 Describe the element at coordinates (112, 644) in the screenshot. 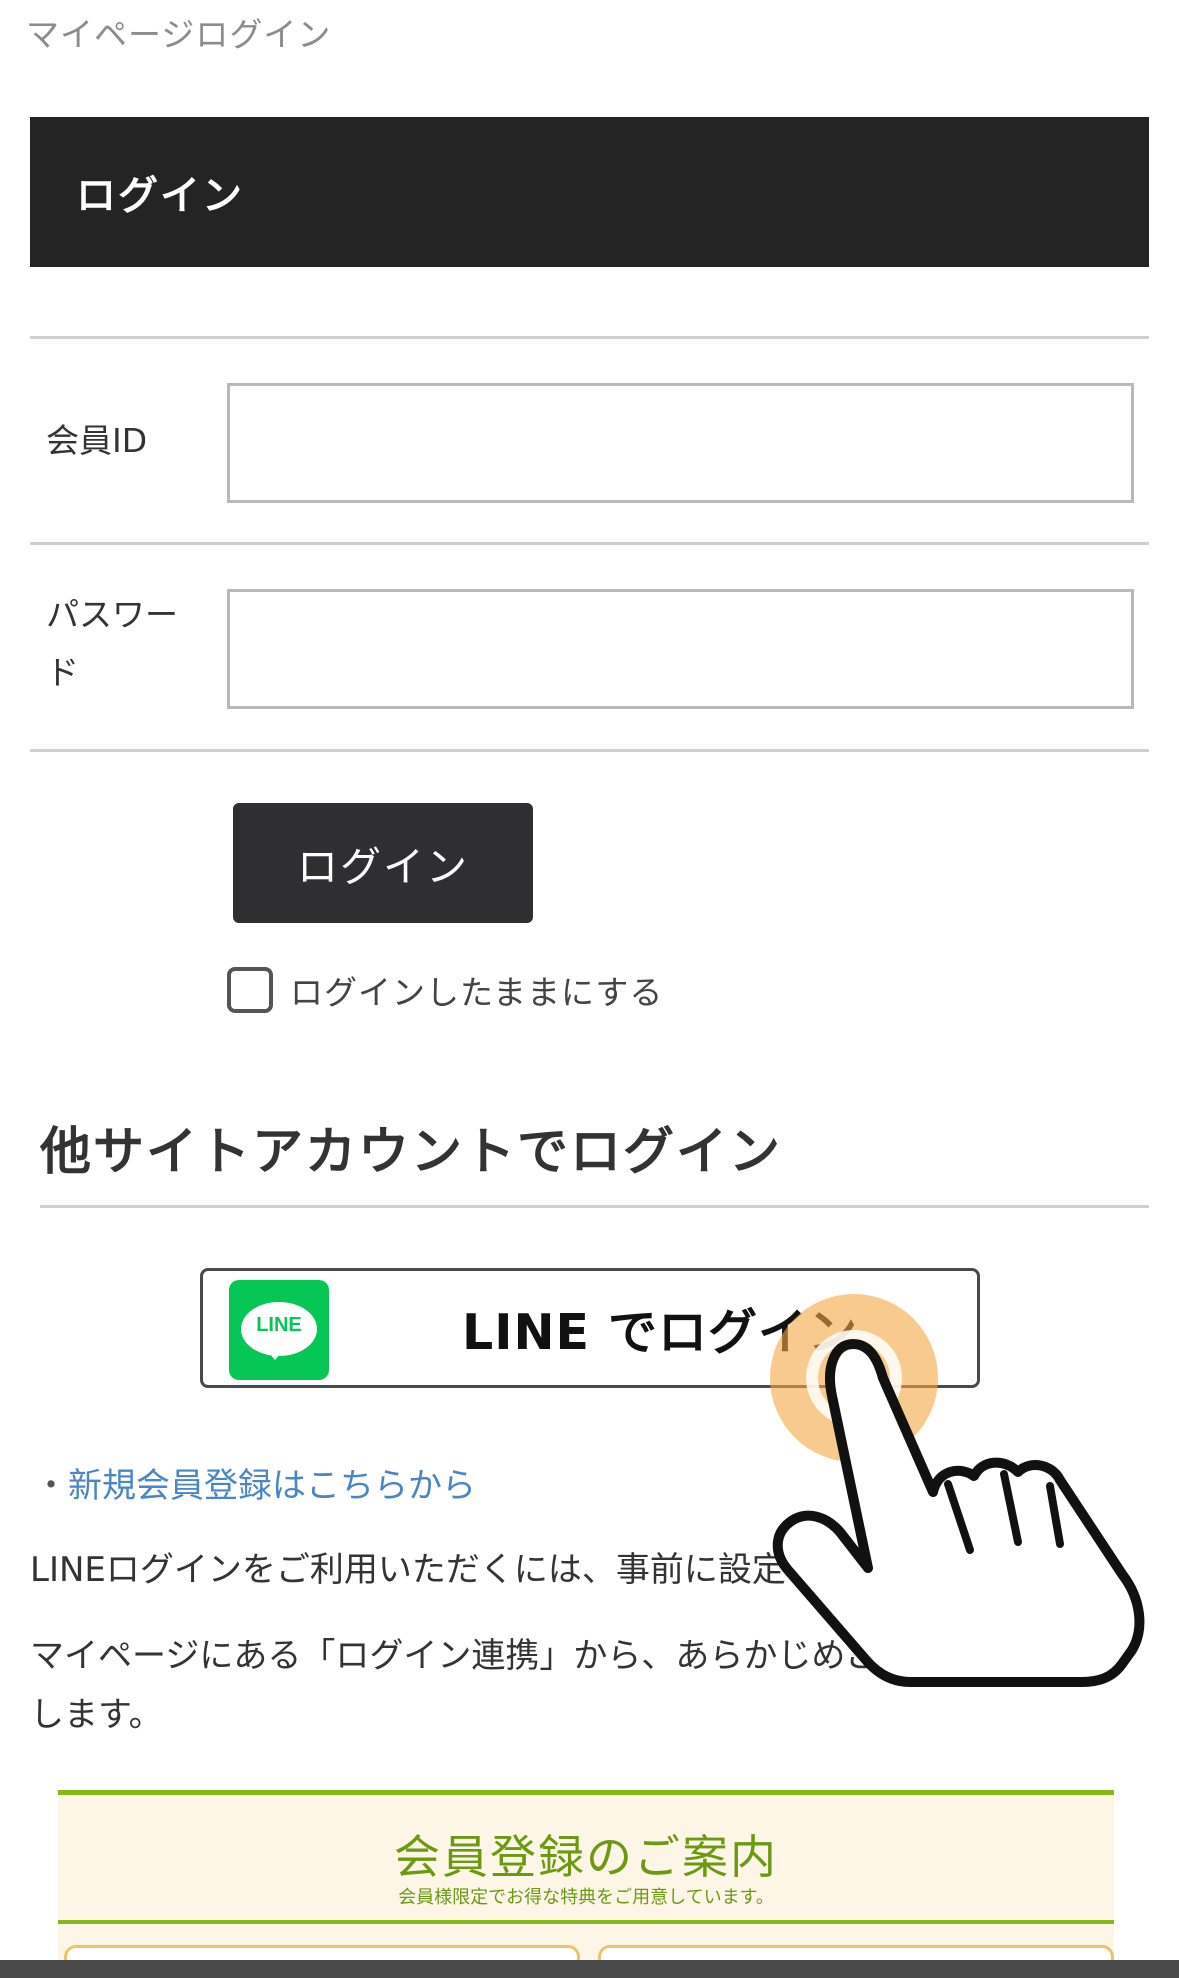

I see `password-label: パスワー ド` at that location.